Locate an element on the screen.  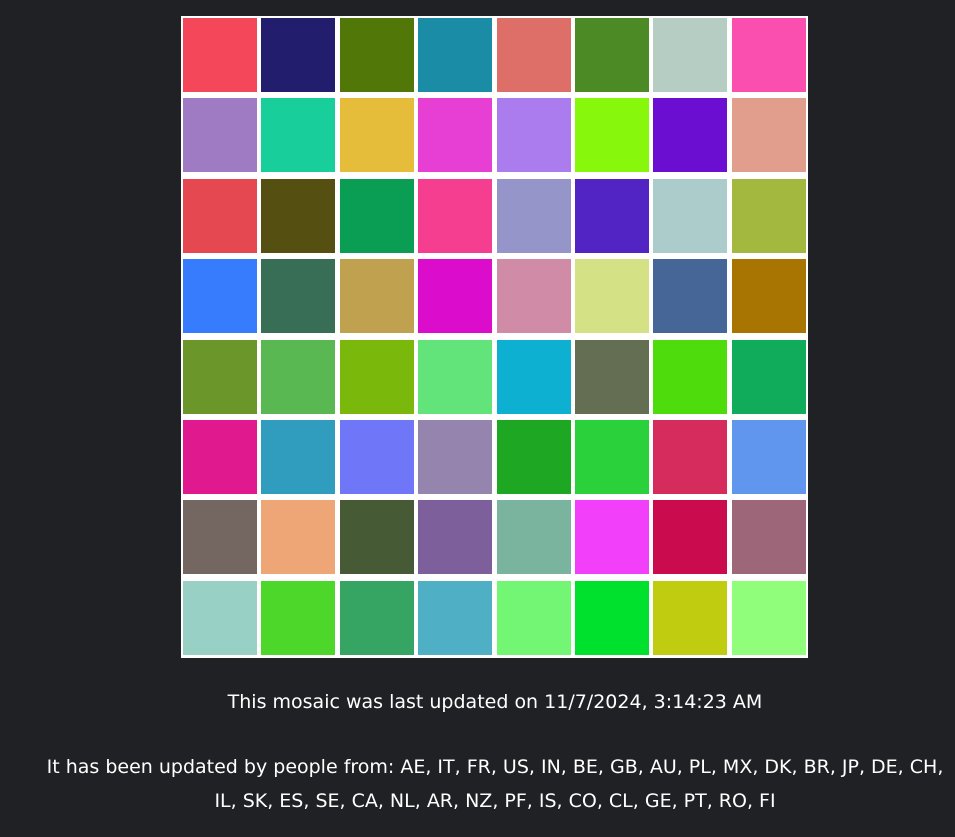
mosaic-tile-r1-c5 is located at coordinates (533, 55).